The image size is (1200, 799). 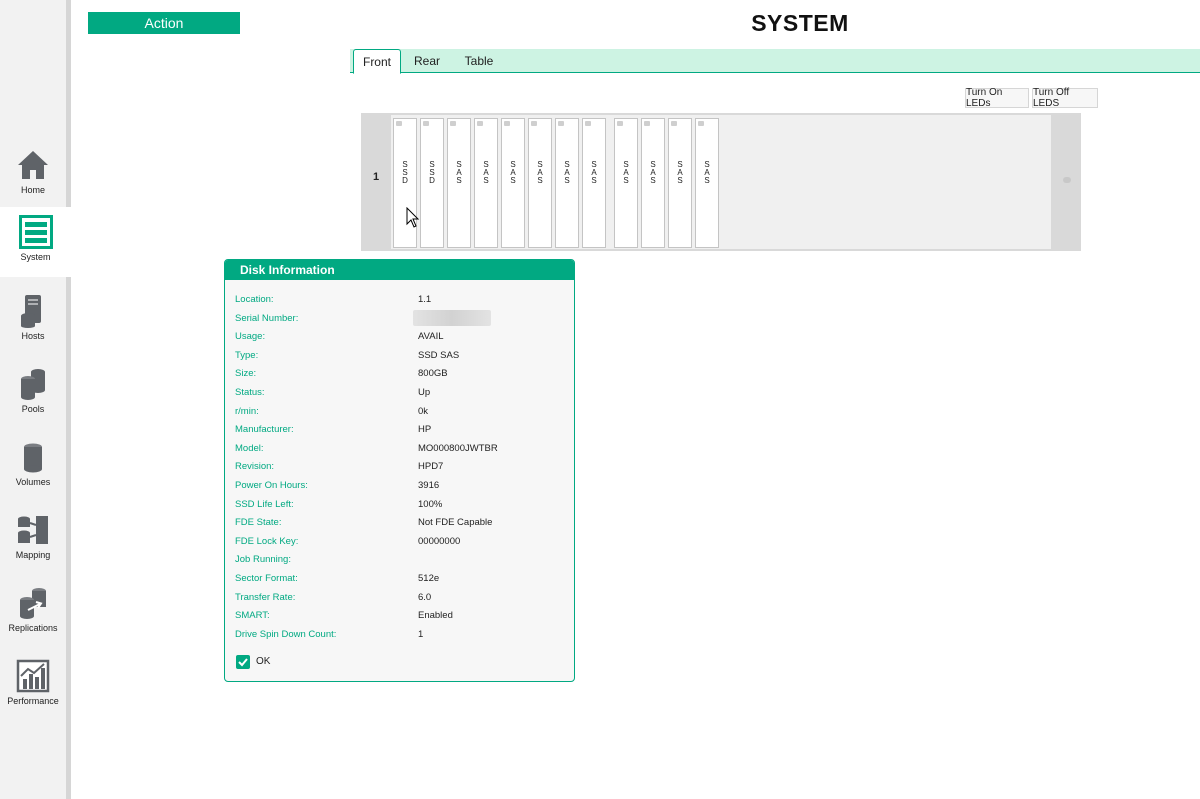 What do you see at coordinates (400, 636) in the screenshot?
I see `disk-info-row: Drive Spin Down Count: 1` at bounding box center [400, 636].